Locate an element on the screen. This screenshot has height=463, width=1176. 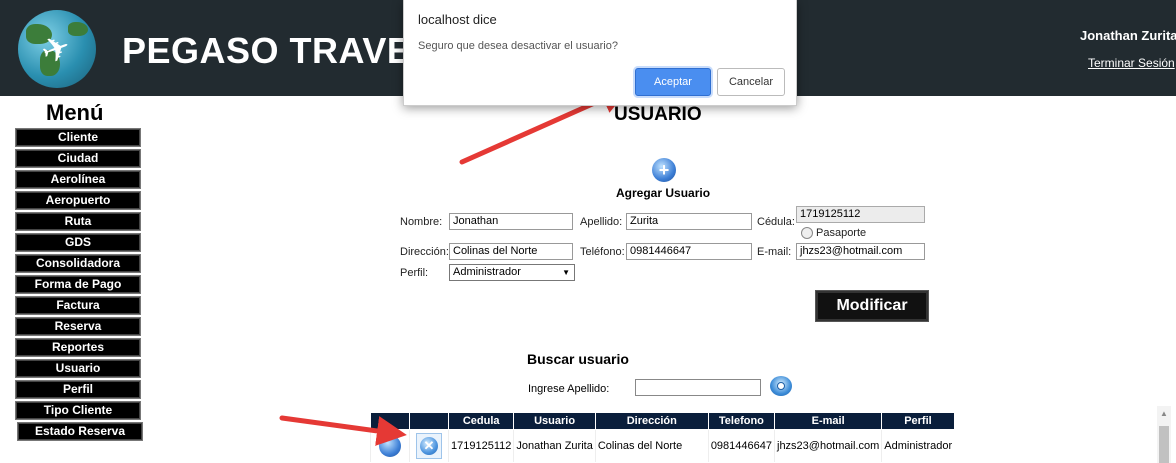
user-name: Jonathan Zurita is located at coordinates (1128, 35).